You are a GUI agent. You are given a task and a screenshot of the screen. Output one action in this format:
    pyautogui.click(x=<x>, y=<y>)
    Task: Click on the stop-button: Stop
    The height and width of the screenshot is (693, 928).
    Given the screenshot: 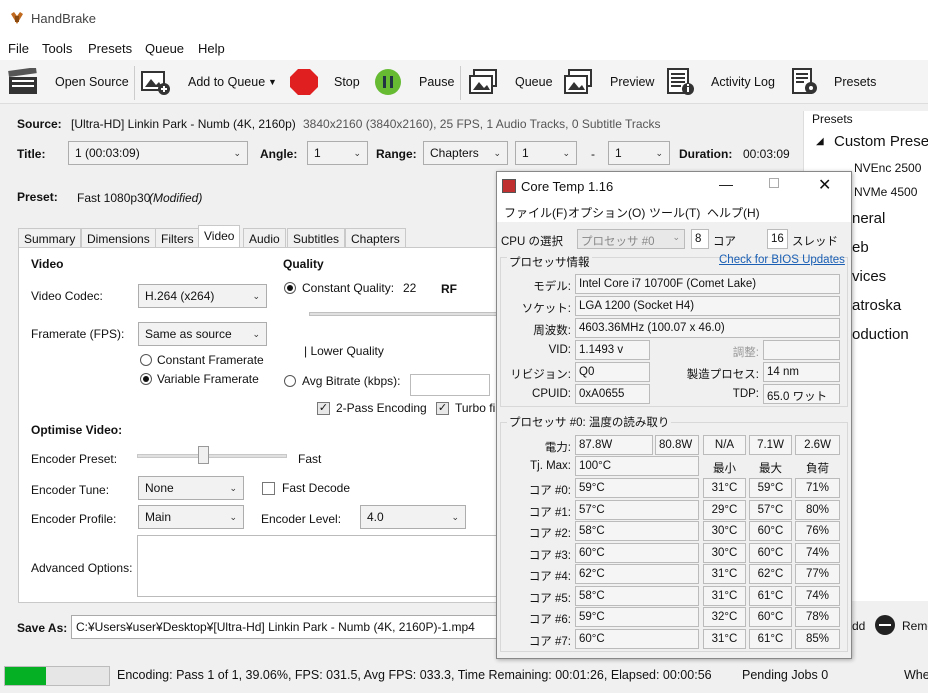 What is the action you would take?
    pyautogui.click(x=347, y=82)
    